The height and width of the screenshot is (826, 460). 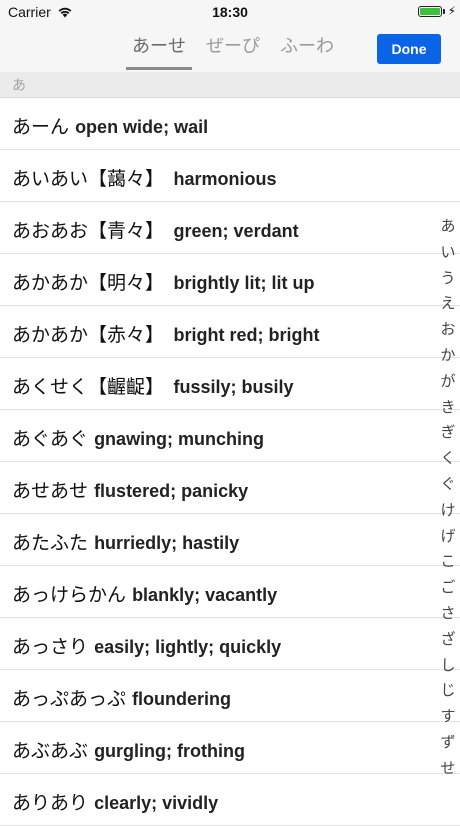 What do you see at coordinates (126, 231) in the screenshot?
I see `entry-kanji: 【青々】` at bounding box center [126, 231].